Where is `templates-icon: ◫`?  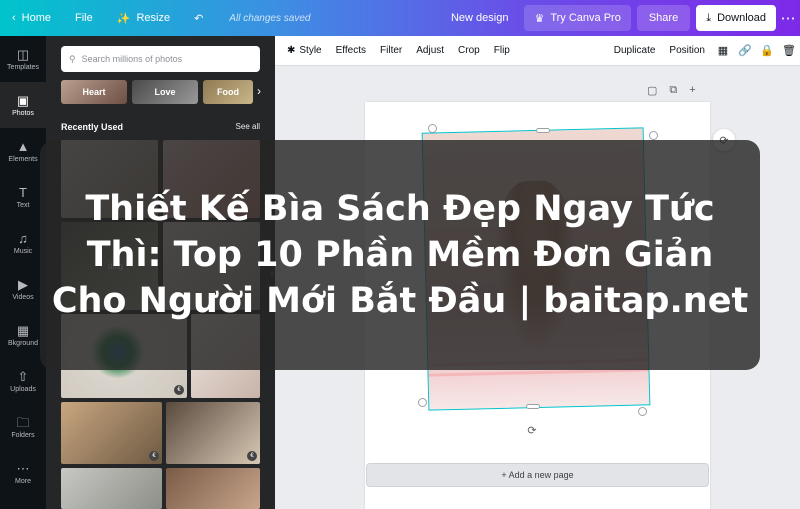
templates-icon: ◫ is located at coordinates (23, 54).